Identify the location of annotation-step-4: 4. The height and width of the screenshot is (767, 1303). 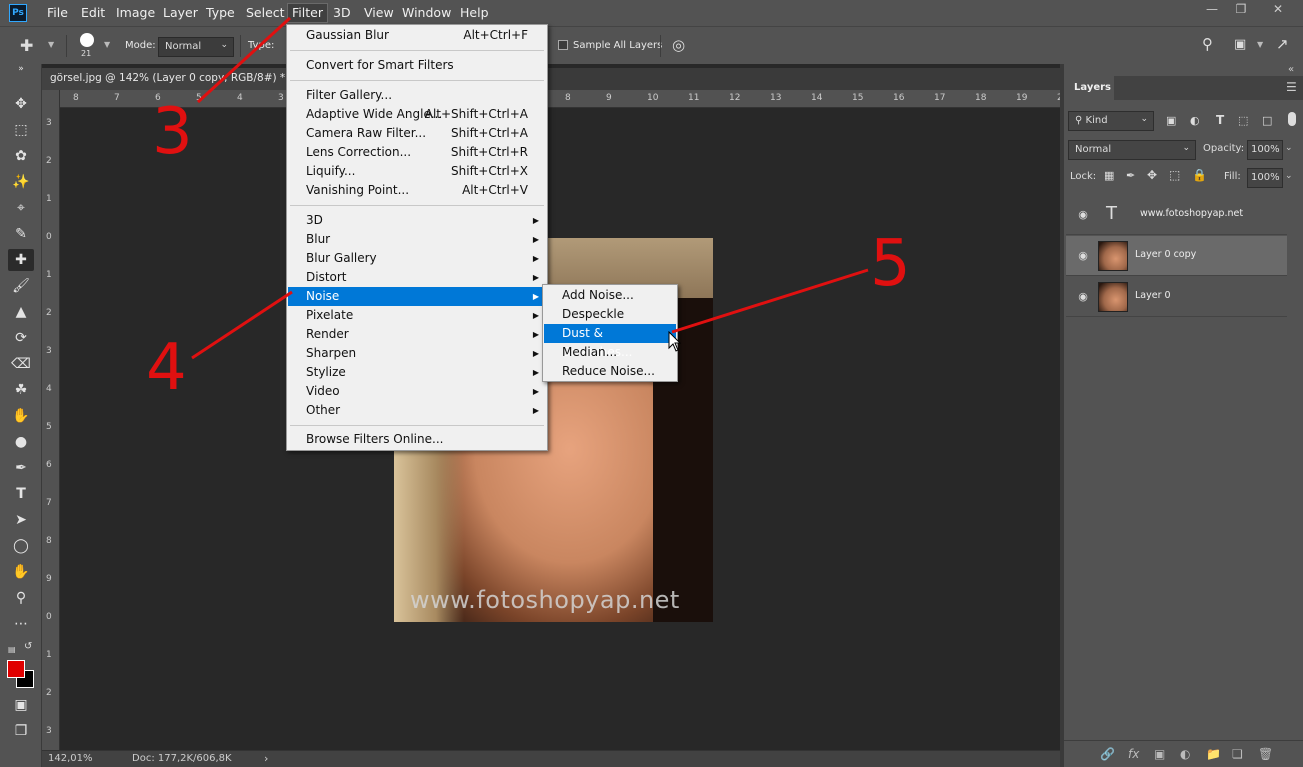
(166, 368).